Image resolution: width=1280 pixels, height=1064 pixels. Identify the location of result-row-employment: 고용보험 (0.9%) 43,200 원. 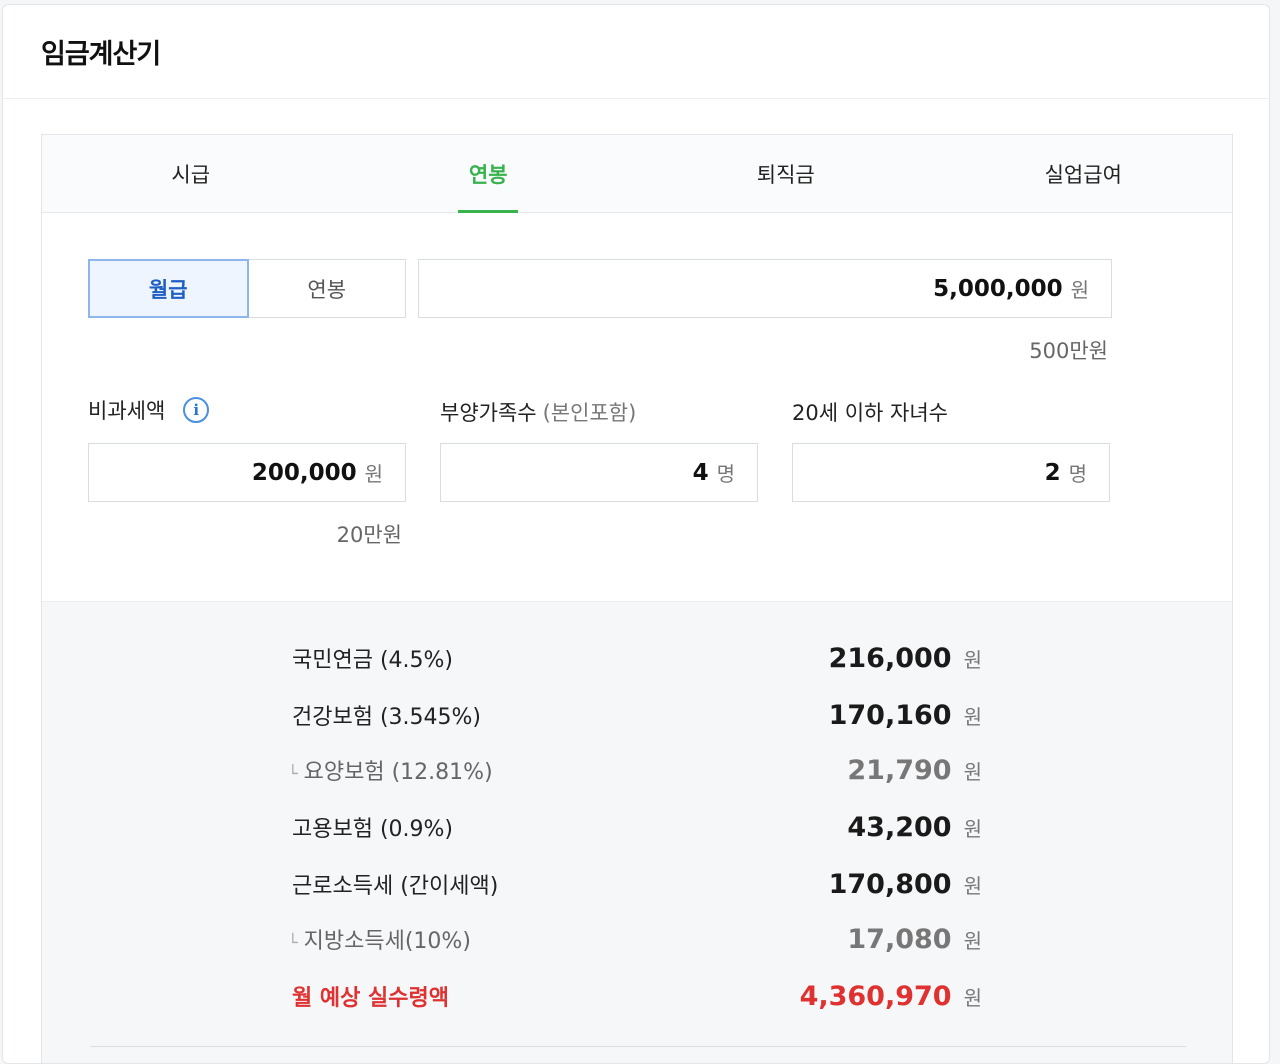
(637, 827).